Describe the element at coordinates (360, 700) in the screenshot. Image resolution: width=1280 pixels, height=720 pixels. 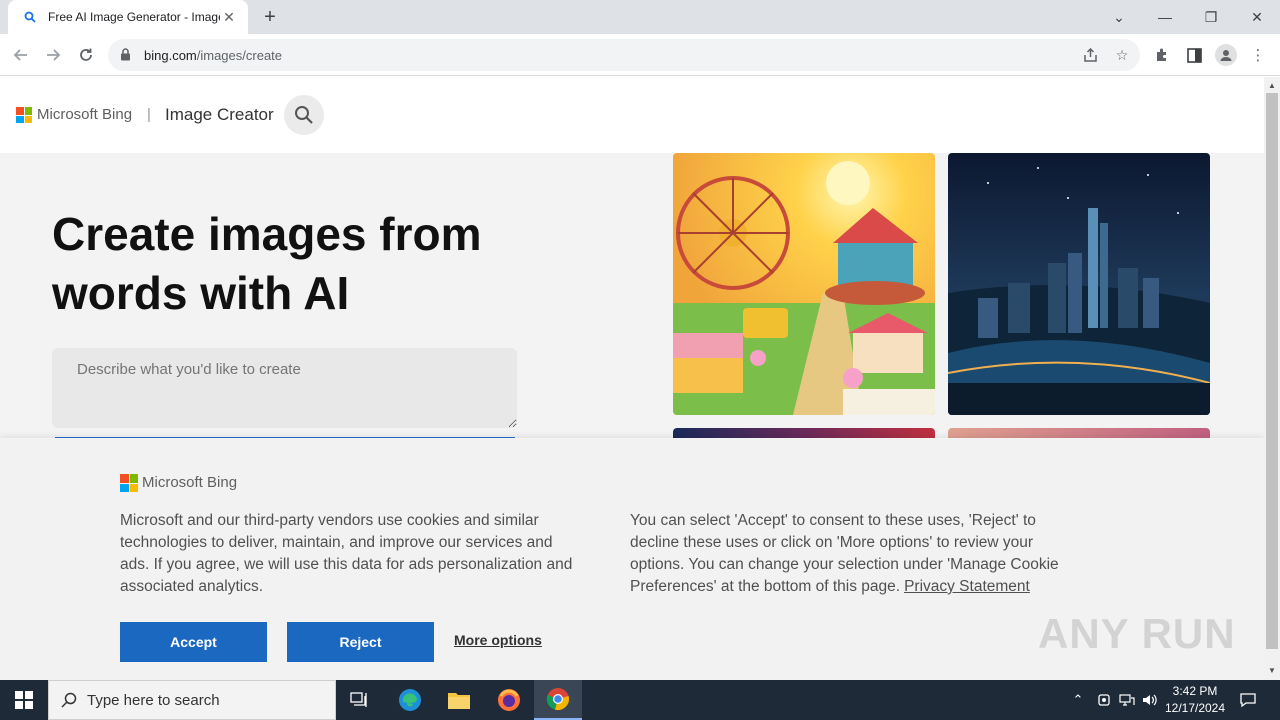
I see `task-view-icon` at that location.